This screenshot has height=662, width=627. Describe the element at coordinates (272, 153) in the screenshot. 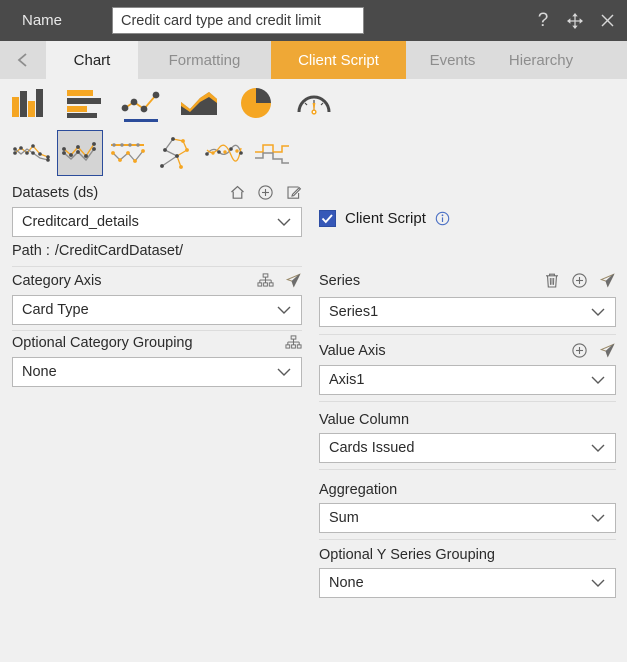

I see `step-line-icon` at that location.